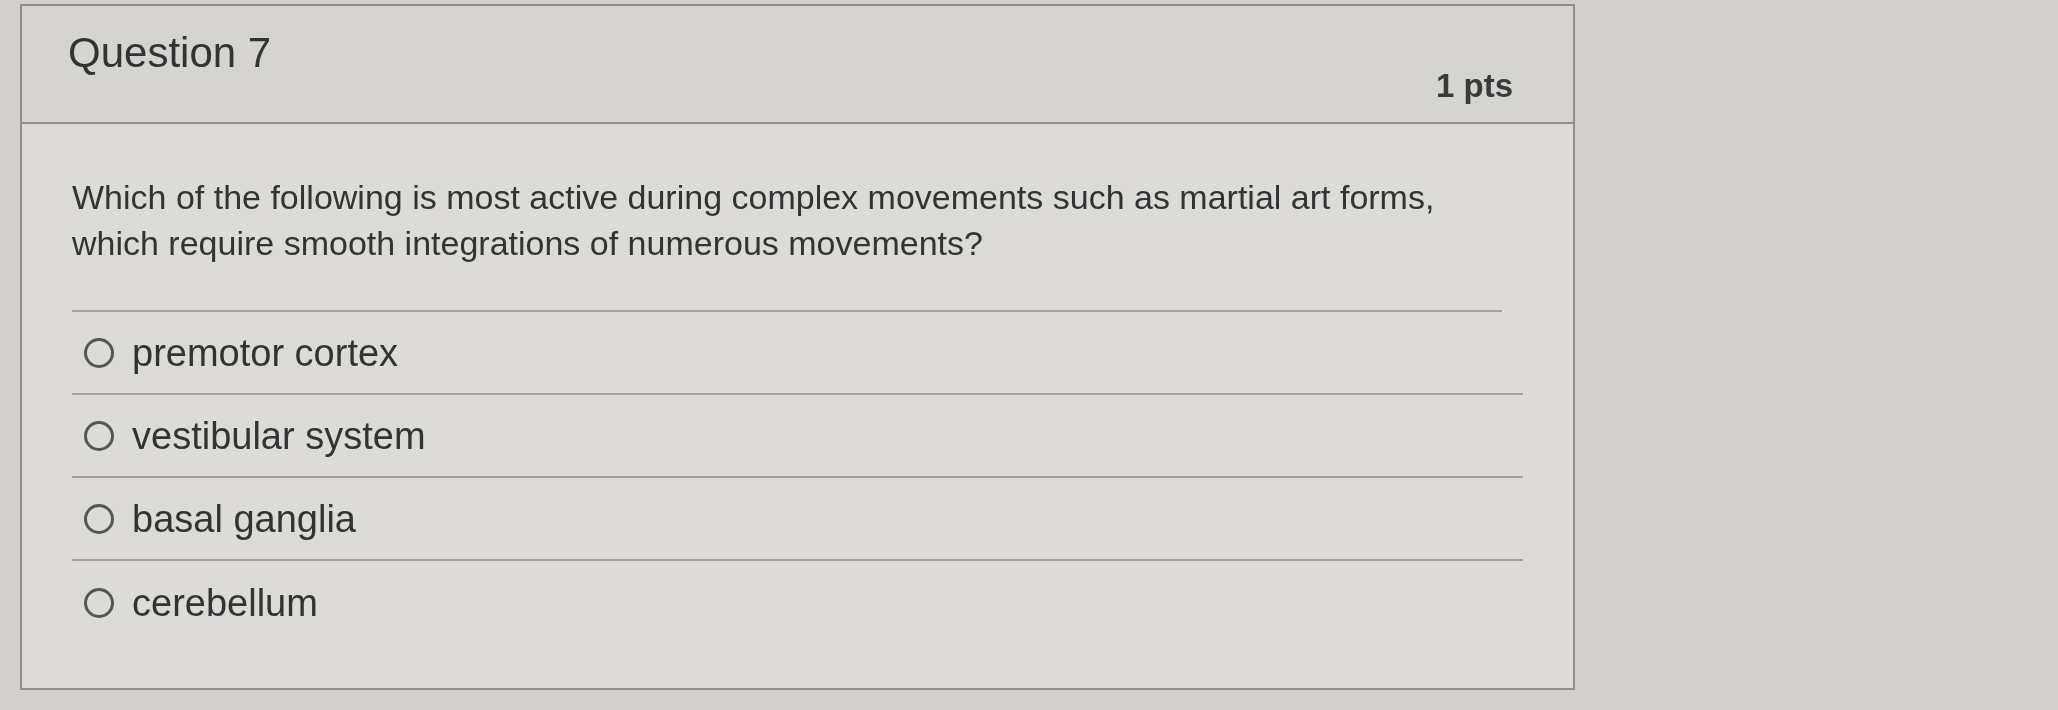 The width and height of the screenshot is (2058, 710). I want to click on answer-label: premotor cortex, so click(265, 353).